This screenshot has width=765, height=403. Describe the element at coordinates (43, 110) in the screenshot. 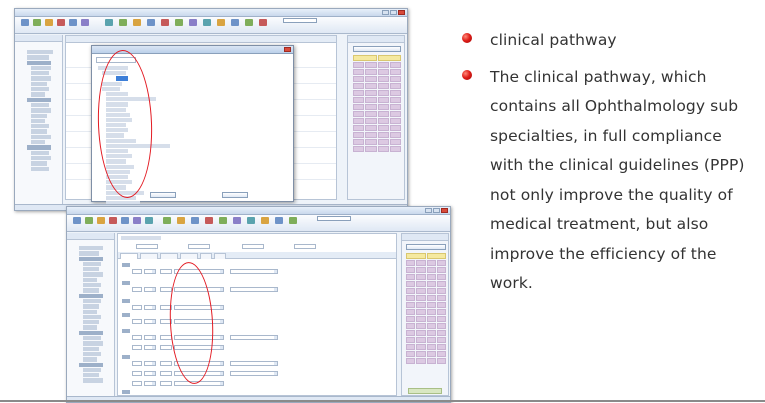

I see `nav-tree` at that location.